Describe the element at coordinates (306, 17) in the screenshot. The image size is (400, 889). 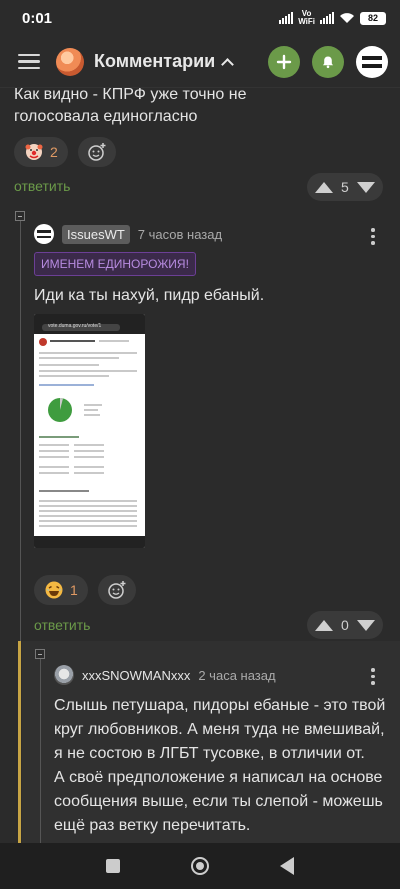
I see `volte-indicator: Vo WiFi` at that location.